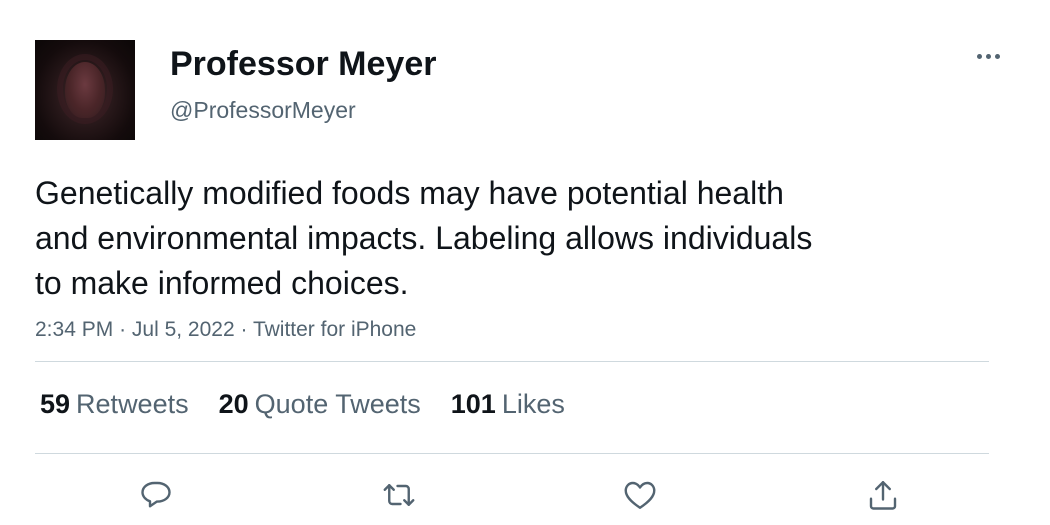  I want to click on likes-stat: 101 Likes, so click(508, 404).